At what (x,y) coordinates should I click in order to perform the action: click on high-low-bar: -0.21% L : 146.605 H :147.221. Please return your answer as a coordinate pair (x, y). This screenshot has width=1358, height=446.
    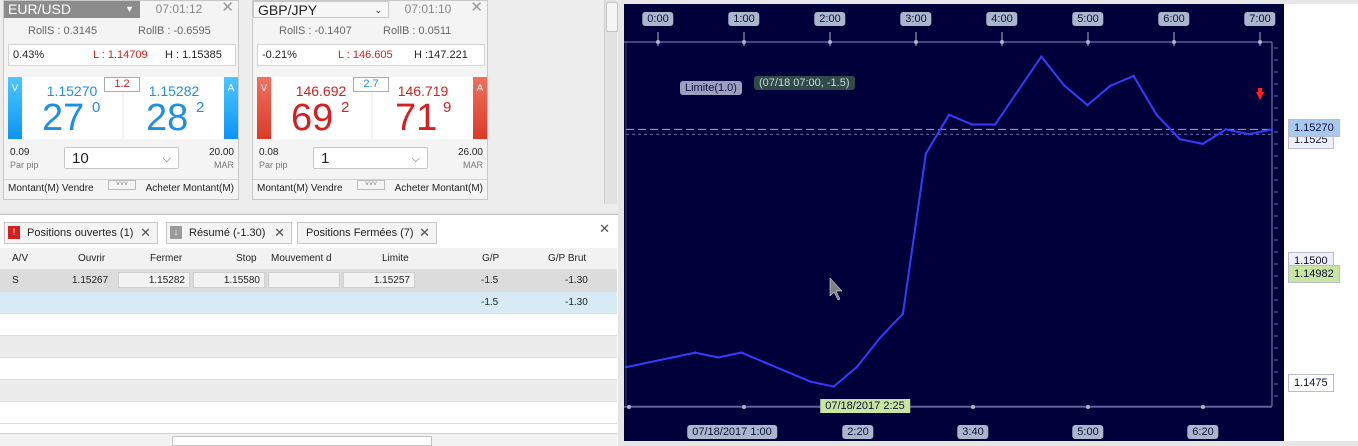
    Looking at the image, I should click on (371, 55).